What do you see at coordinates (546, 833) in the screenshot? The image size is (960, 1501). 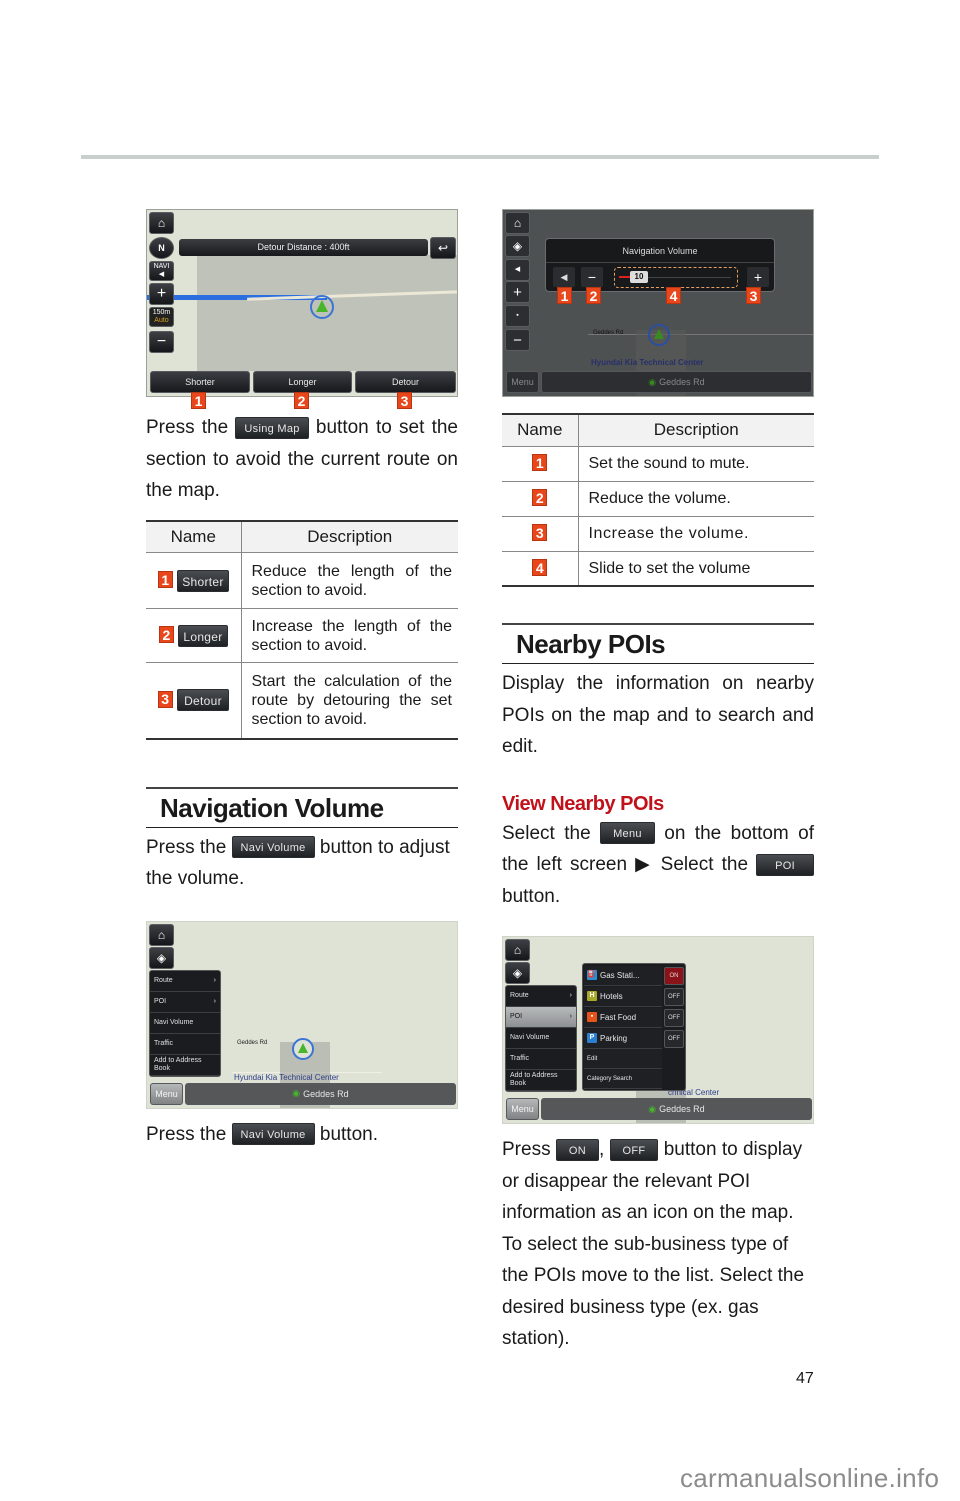 I see `text: Select the` at bounding box center [546, 833].